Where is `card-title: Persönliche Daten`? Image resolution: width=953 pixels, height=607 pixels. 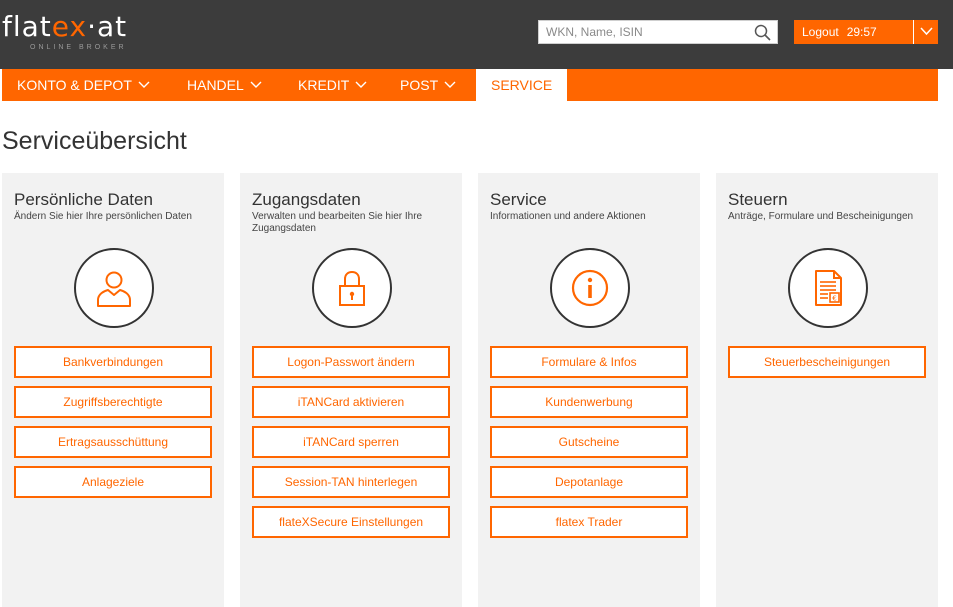
card-title: Persönliche Daten is located at coordinates (83, 199).